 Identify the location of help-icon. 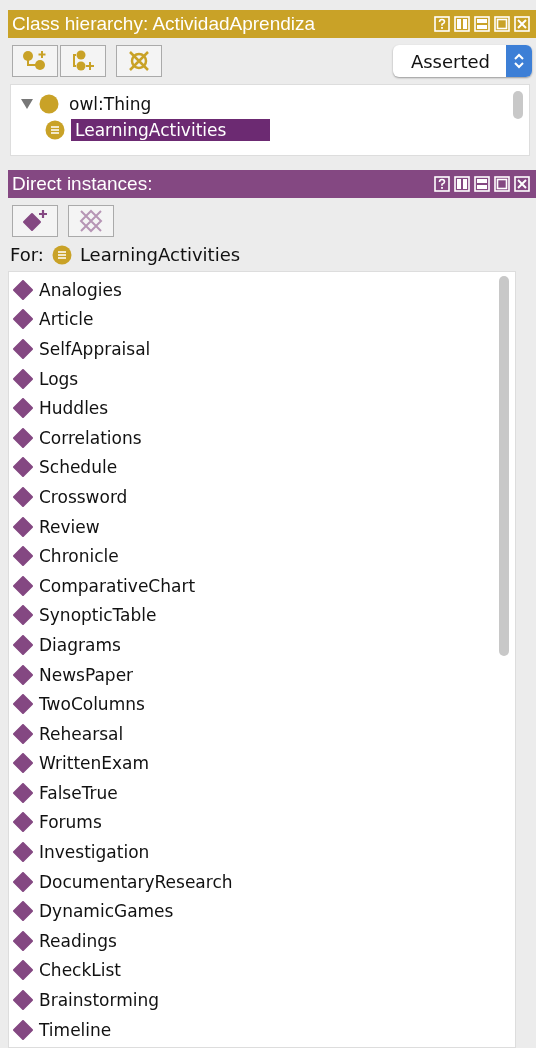
(442, 184).